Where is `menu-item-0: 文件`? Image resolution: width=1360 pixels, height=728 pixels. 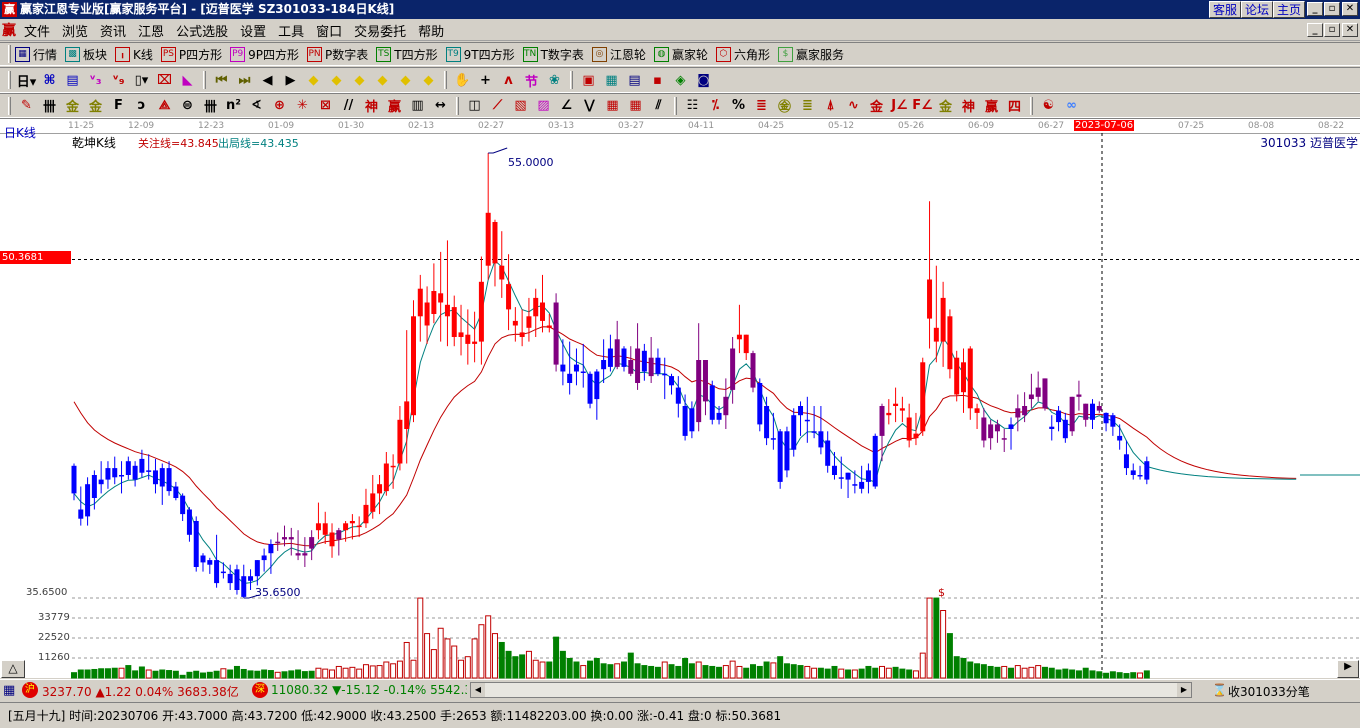
menu-item-0: 文件 is located at coordinates (37, 30).